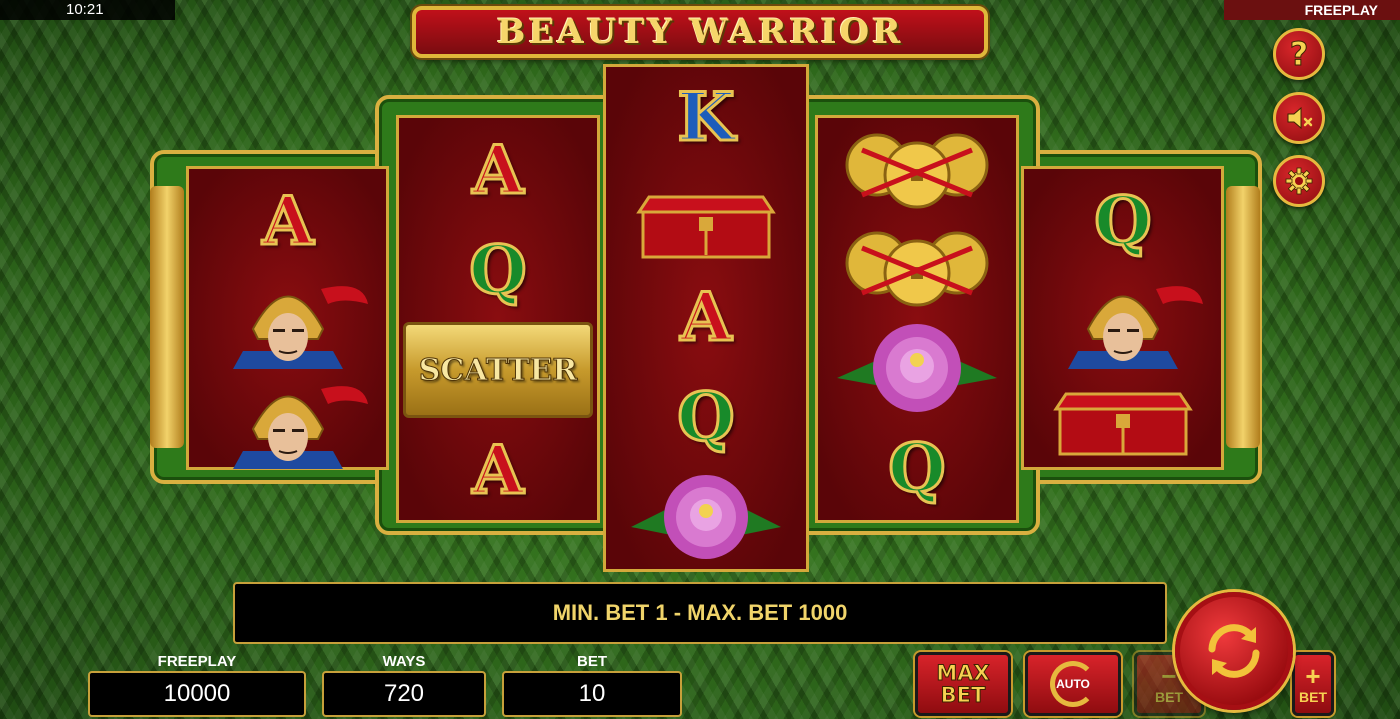  What do you see at coordinates (1169, 697) in the screenshot?
I see `bet-decrease-label: BET` at bounding box center [1169, 697].